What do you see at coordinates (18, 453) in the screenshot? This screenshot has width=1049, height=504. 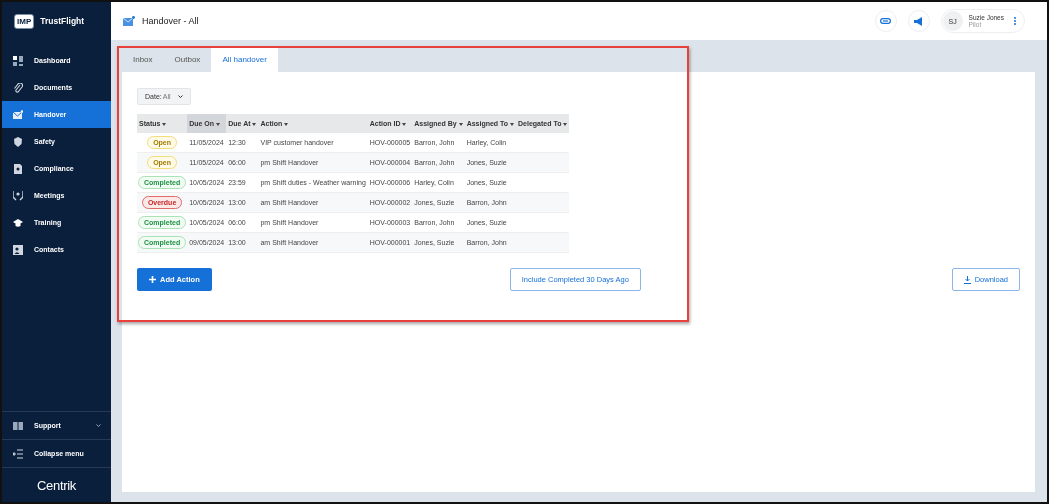 I see `collapse-menu-icon` at bounding box center [18, 453].